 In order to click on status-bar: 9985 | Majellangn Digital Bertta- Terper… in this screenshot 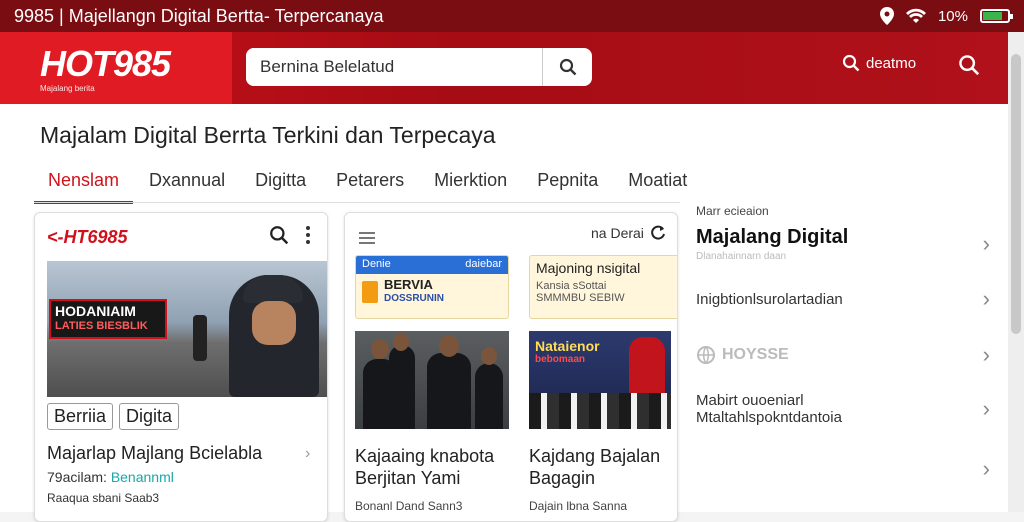, I will do `click(512, 16)`.